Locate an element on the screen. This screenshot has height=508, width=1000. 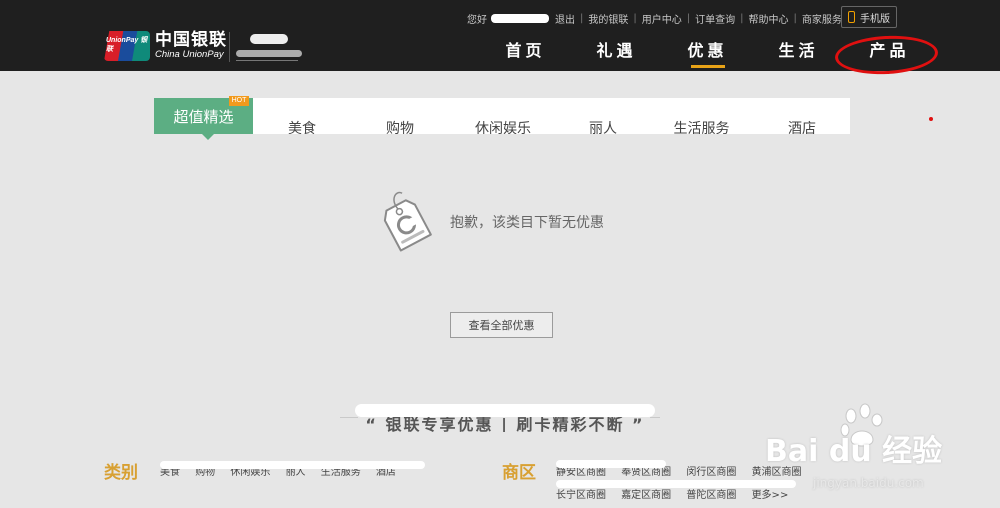
username-redacted is located at coordinates (520, 18).